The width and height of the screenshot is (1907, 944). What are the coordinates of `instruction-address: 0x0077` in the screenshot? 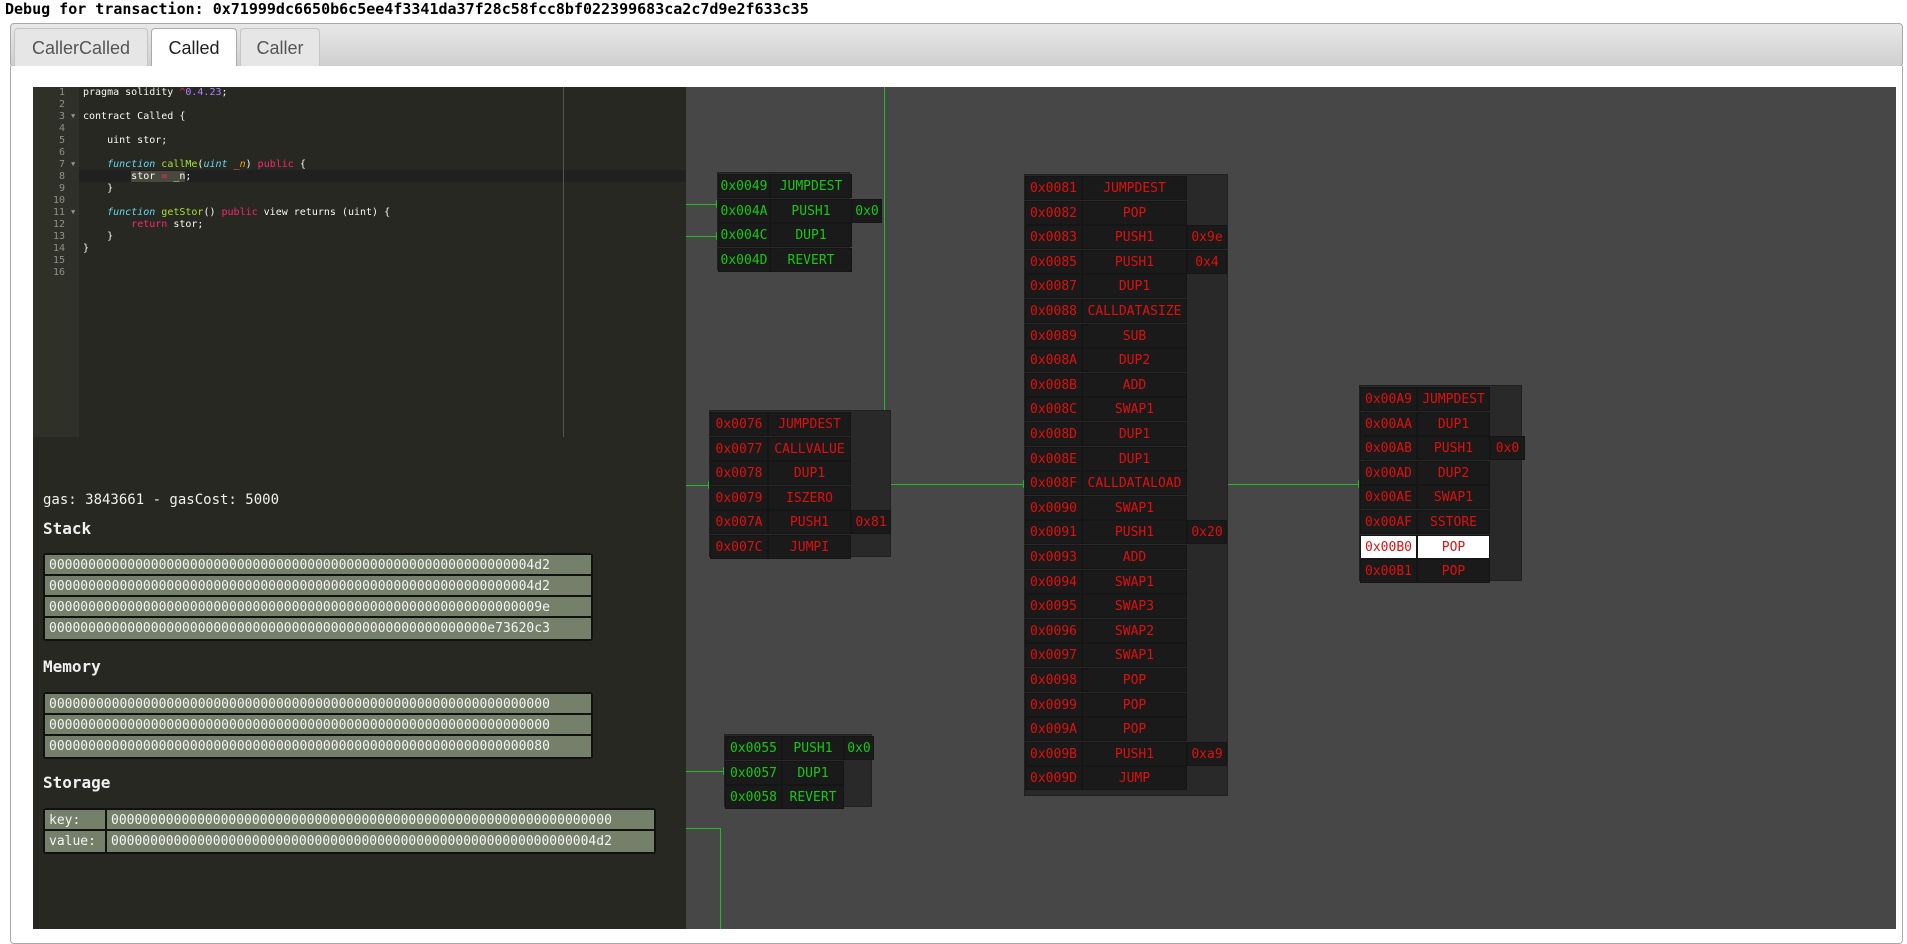 It's located at (739, 449).